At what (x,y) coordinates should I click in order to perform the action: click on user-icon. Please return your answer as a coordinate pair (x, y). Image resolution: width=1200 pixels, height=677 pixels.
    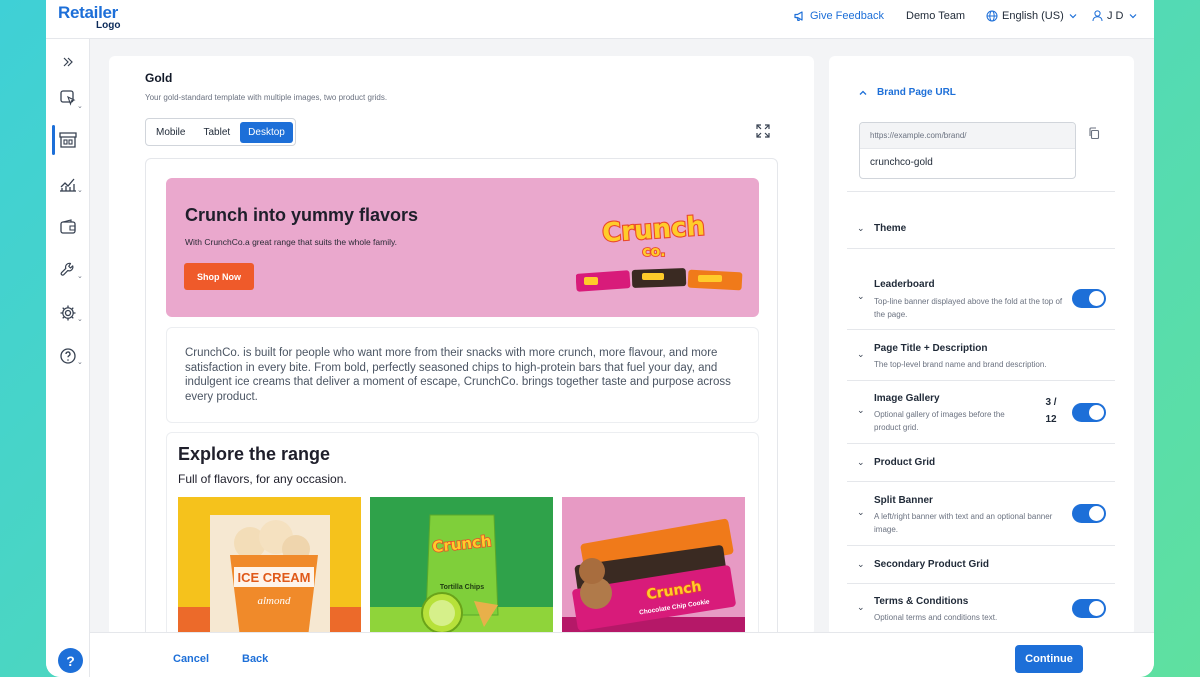
    Looking at the image, I should click on (1097, 16).